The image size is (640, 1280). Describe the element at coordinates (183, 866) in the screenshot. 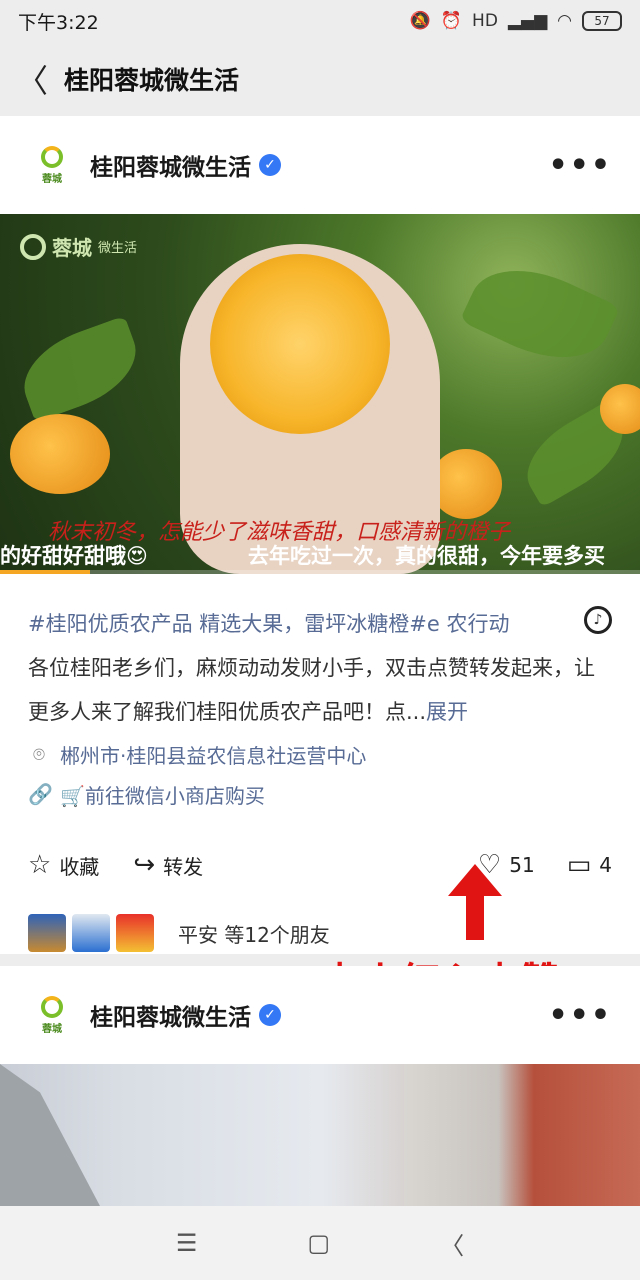

I see `share-label: 转发` at that location.